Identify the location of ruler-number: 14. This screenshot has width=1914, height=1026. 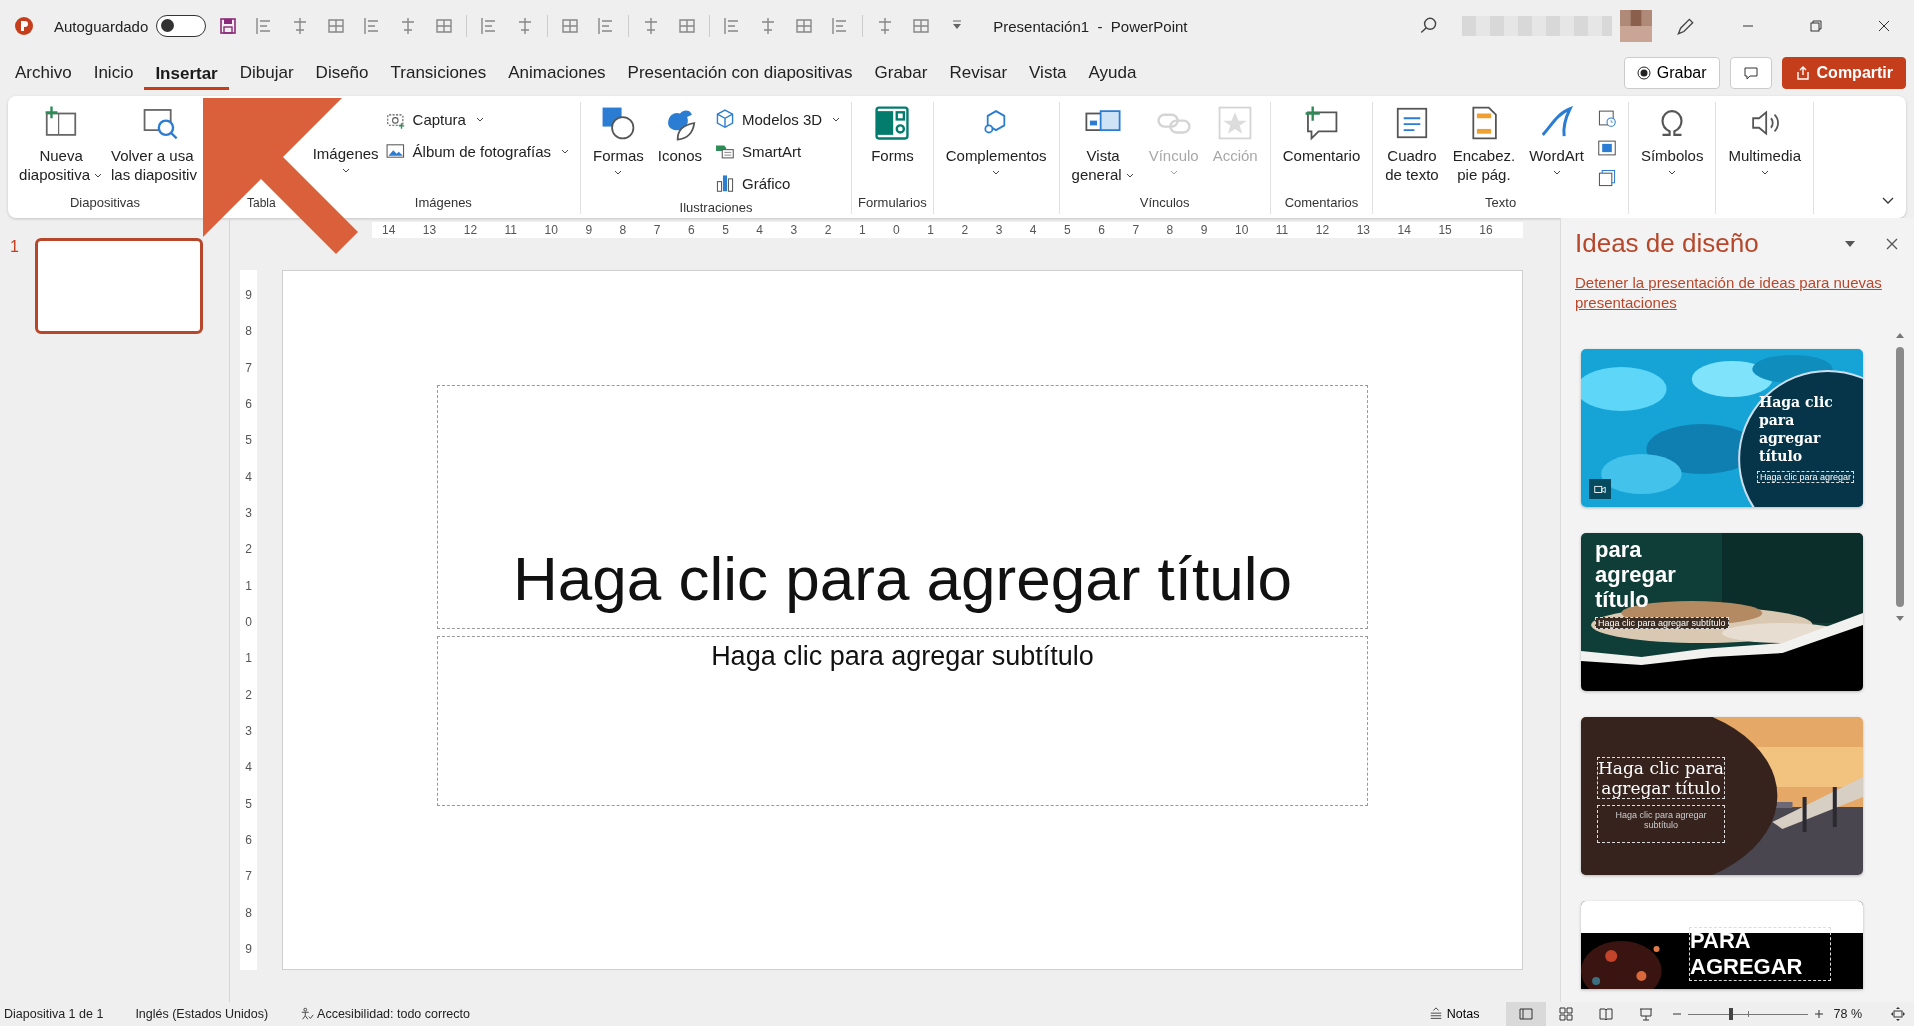
(389, 230).